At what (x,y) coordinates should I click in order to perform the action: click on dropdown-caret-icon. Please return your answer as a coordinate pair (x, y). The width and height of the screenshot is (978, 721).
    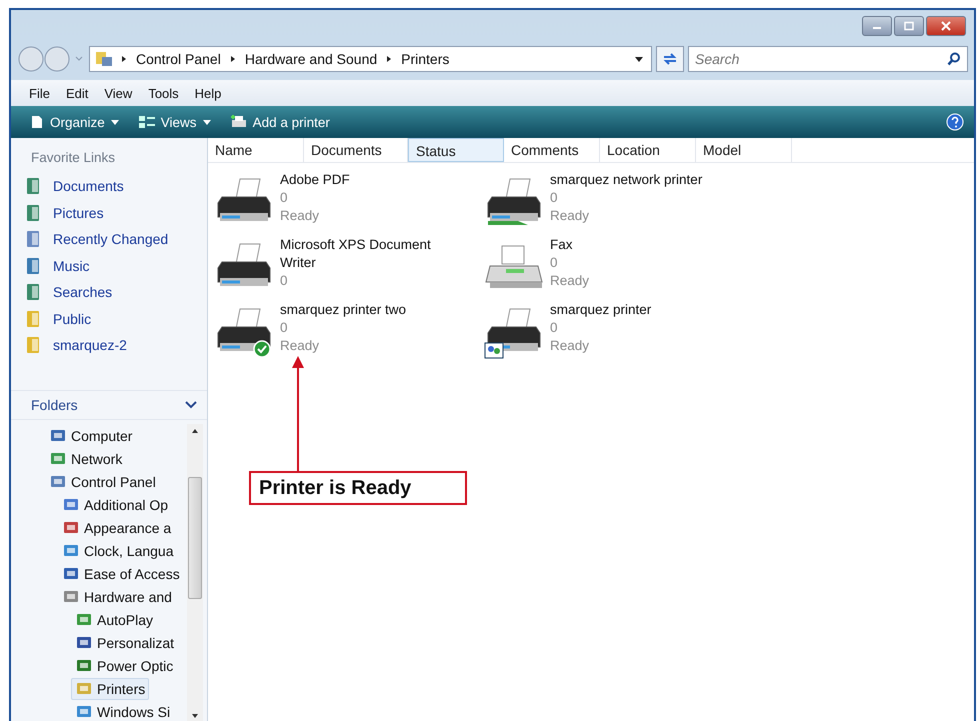
    Looking at the image, I should click on (639, 59).